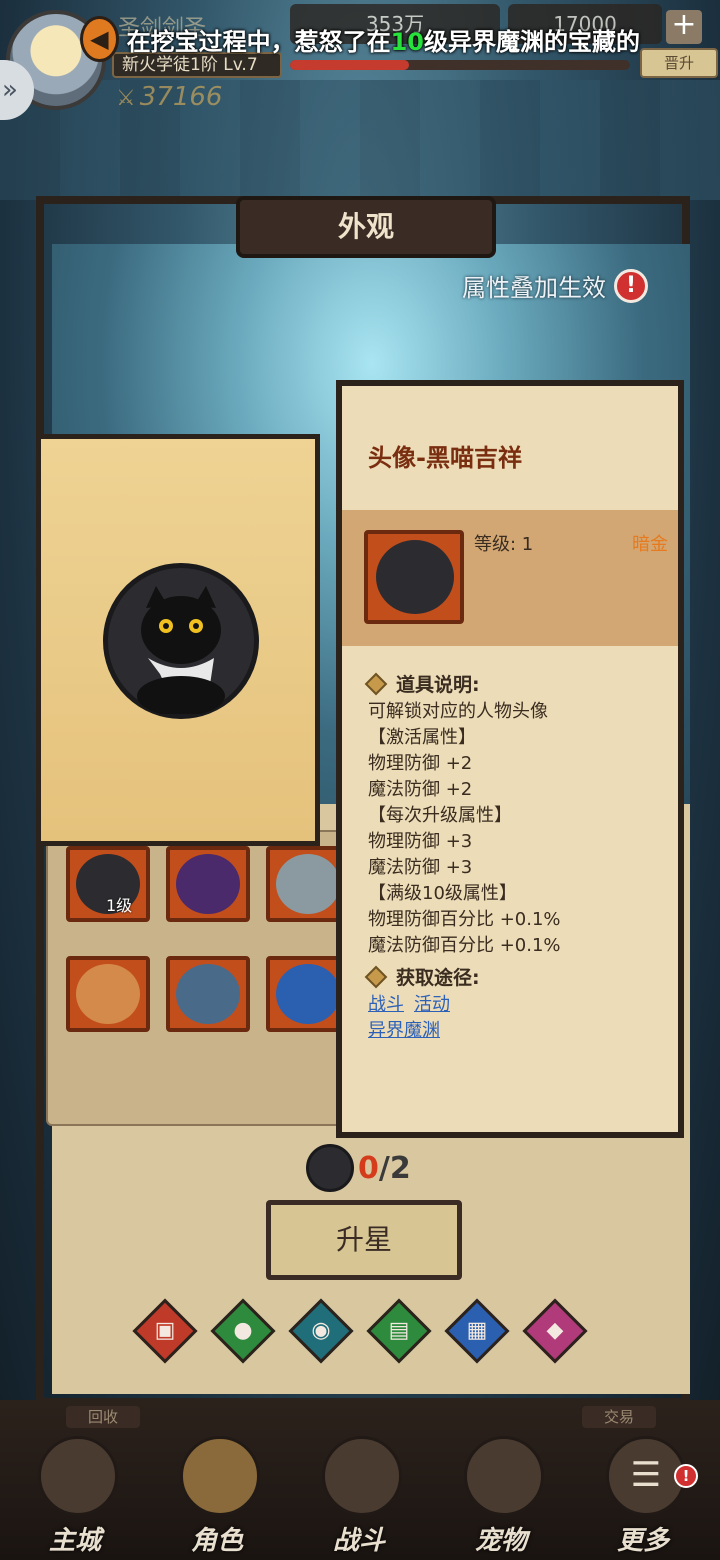  Describe the element at coordinates (438, 685) in the screenshot. I see `item-desc-heading-text: 道具说明:` at that location.